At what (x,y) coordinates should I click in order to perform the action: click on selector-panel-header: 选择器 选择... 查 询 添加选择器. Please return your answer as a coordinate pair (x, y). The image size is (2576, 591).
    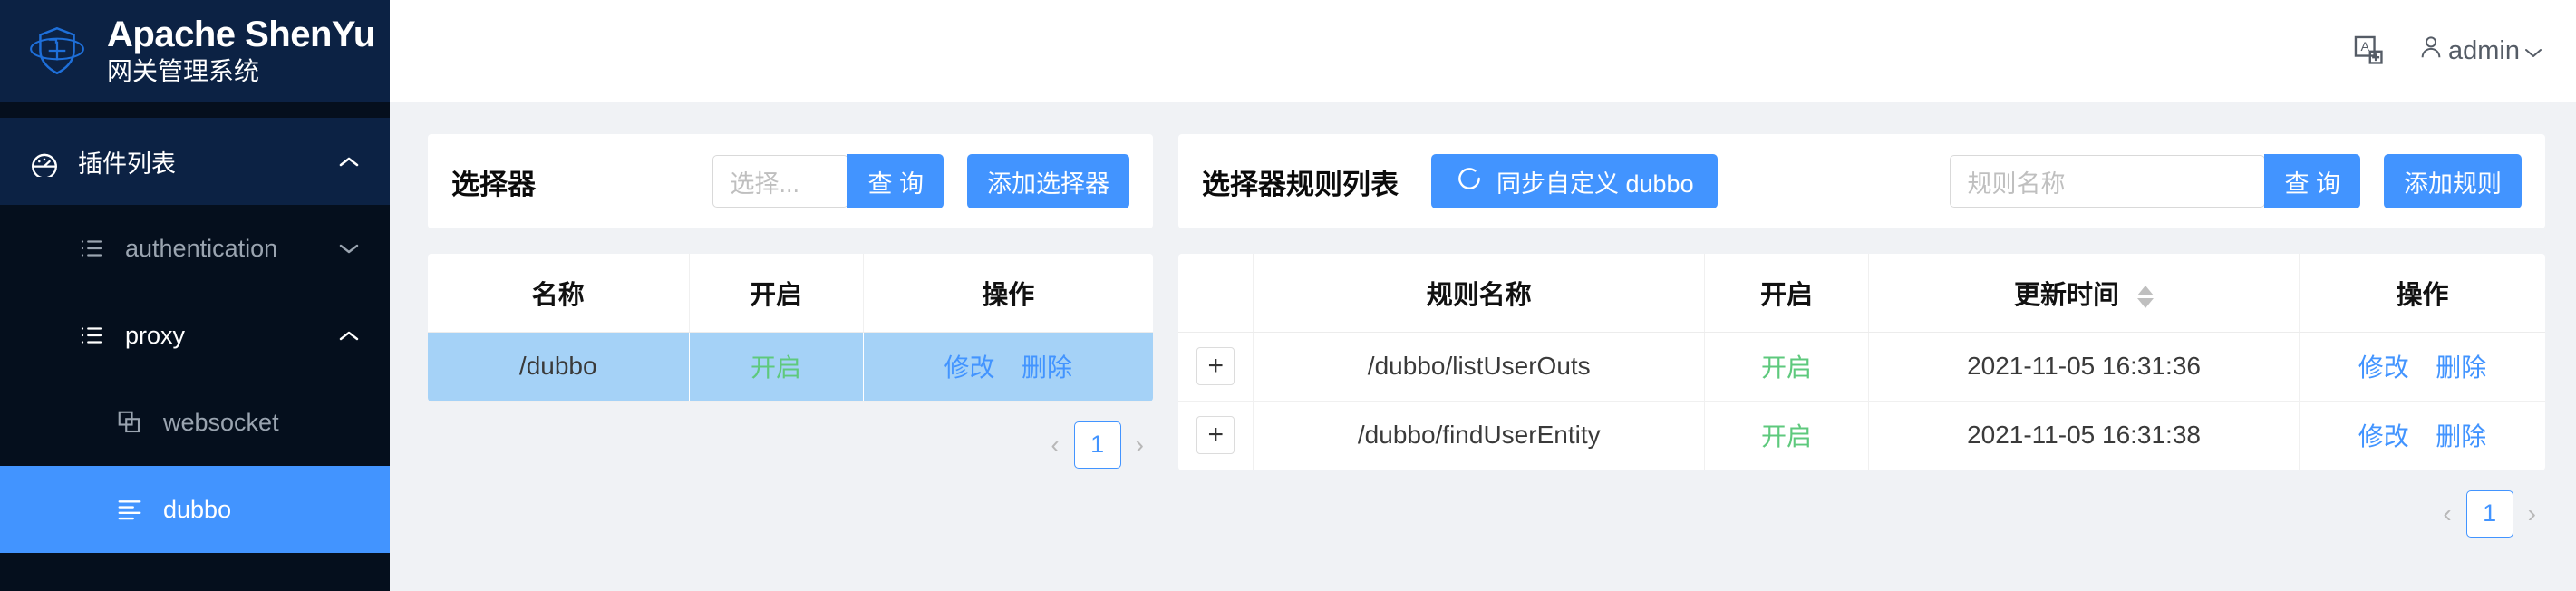
    Looking at the image, I should click on (790, 181).